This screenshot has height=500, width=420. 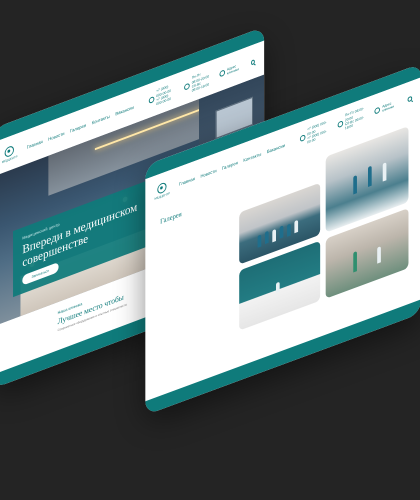 I want to click on hours-line-2: Сб-Вс 09:00-18:00, so click(x=200, y=87).